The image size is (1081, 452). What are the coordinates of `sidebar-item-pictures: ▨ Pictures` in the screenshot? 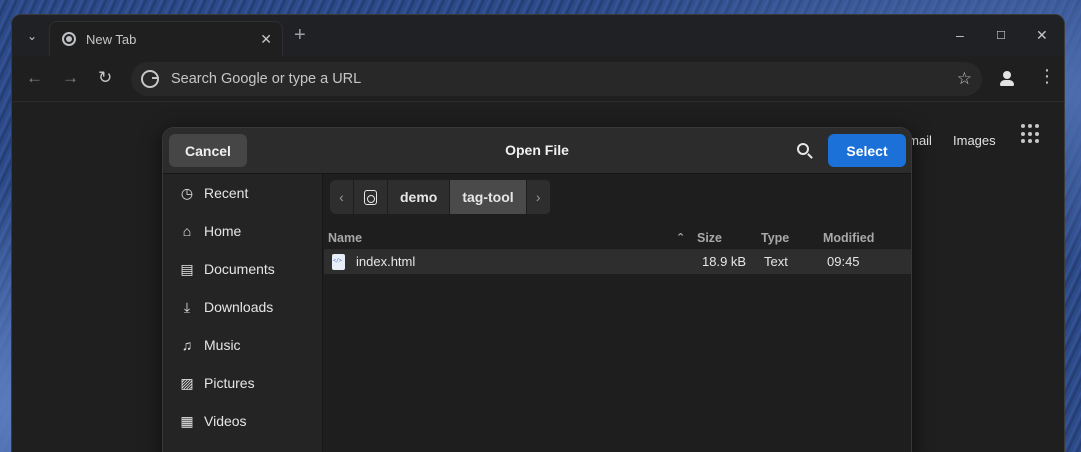 It's located at (242, 383).